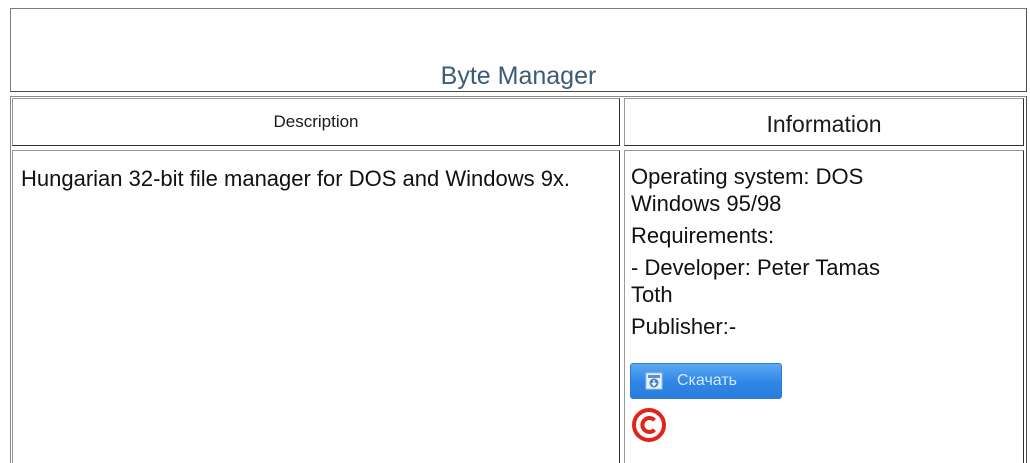 Image resolution: width=1030 pixels, height=463 pixels. I want to click on download-label: Скачать, so click(707, 380).